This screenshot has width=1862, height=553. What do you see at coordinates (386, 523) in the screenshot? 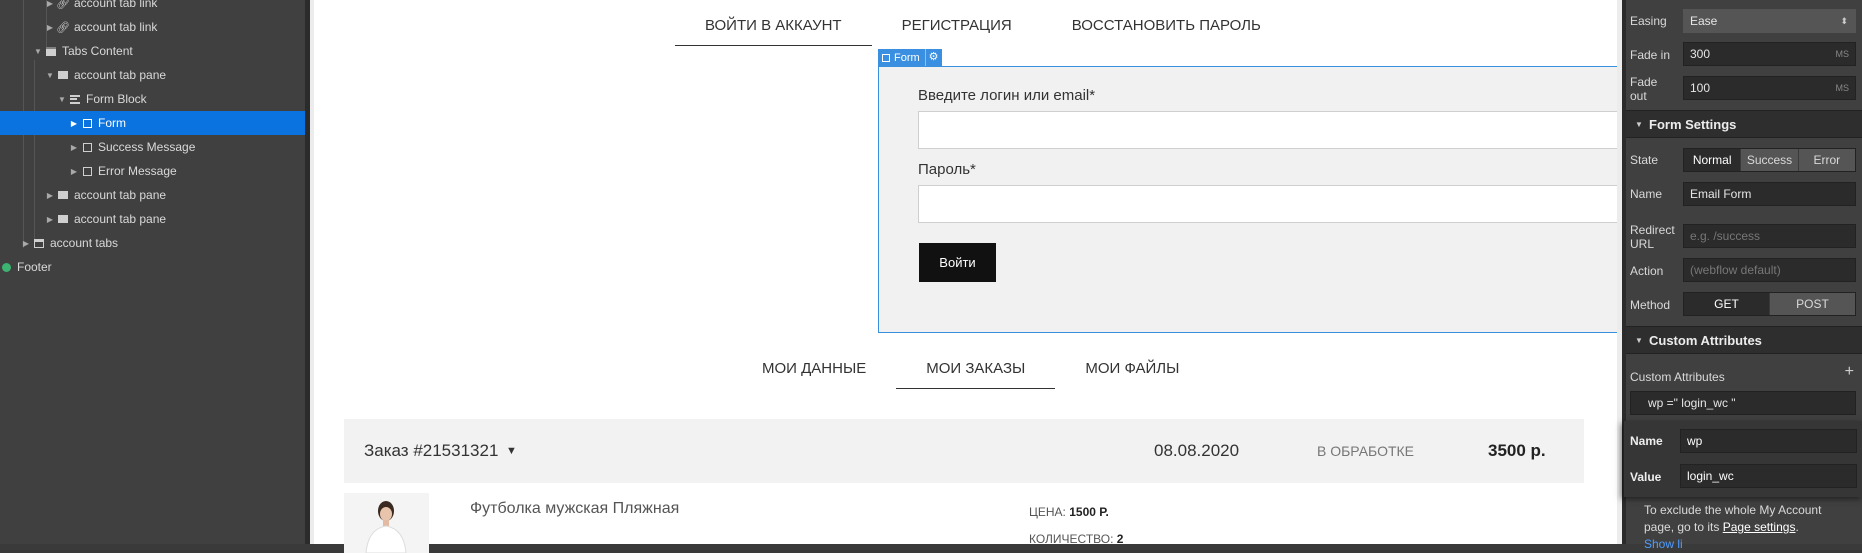
I see `product-image` at bounding box center [386, 523].